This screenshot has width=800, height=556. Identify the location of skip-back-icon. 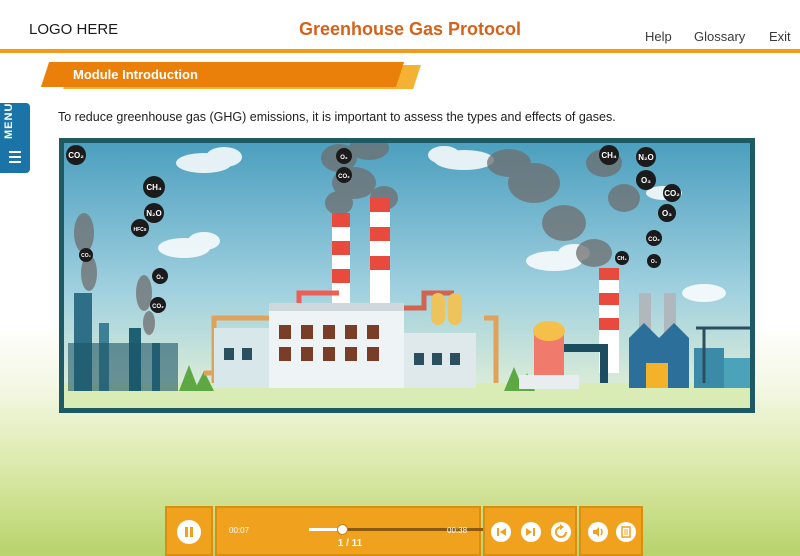
(501, 532).